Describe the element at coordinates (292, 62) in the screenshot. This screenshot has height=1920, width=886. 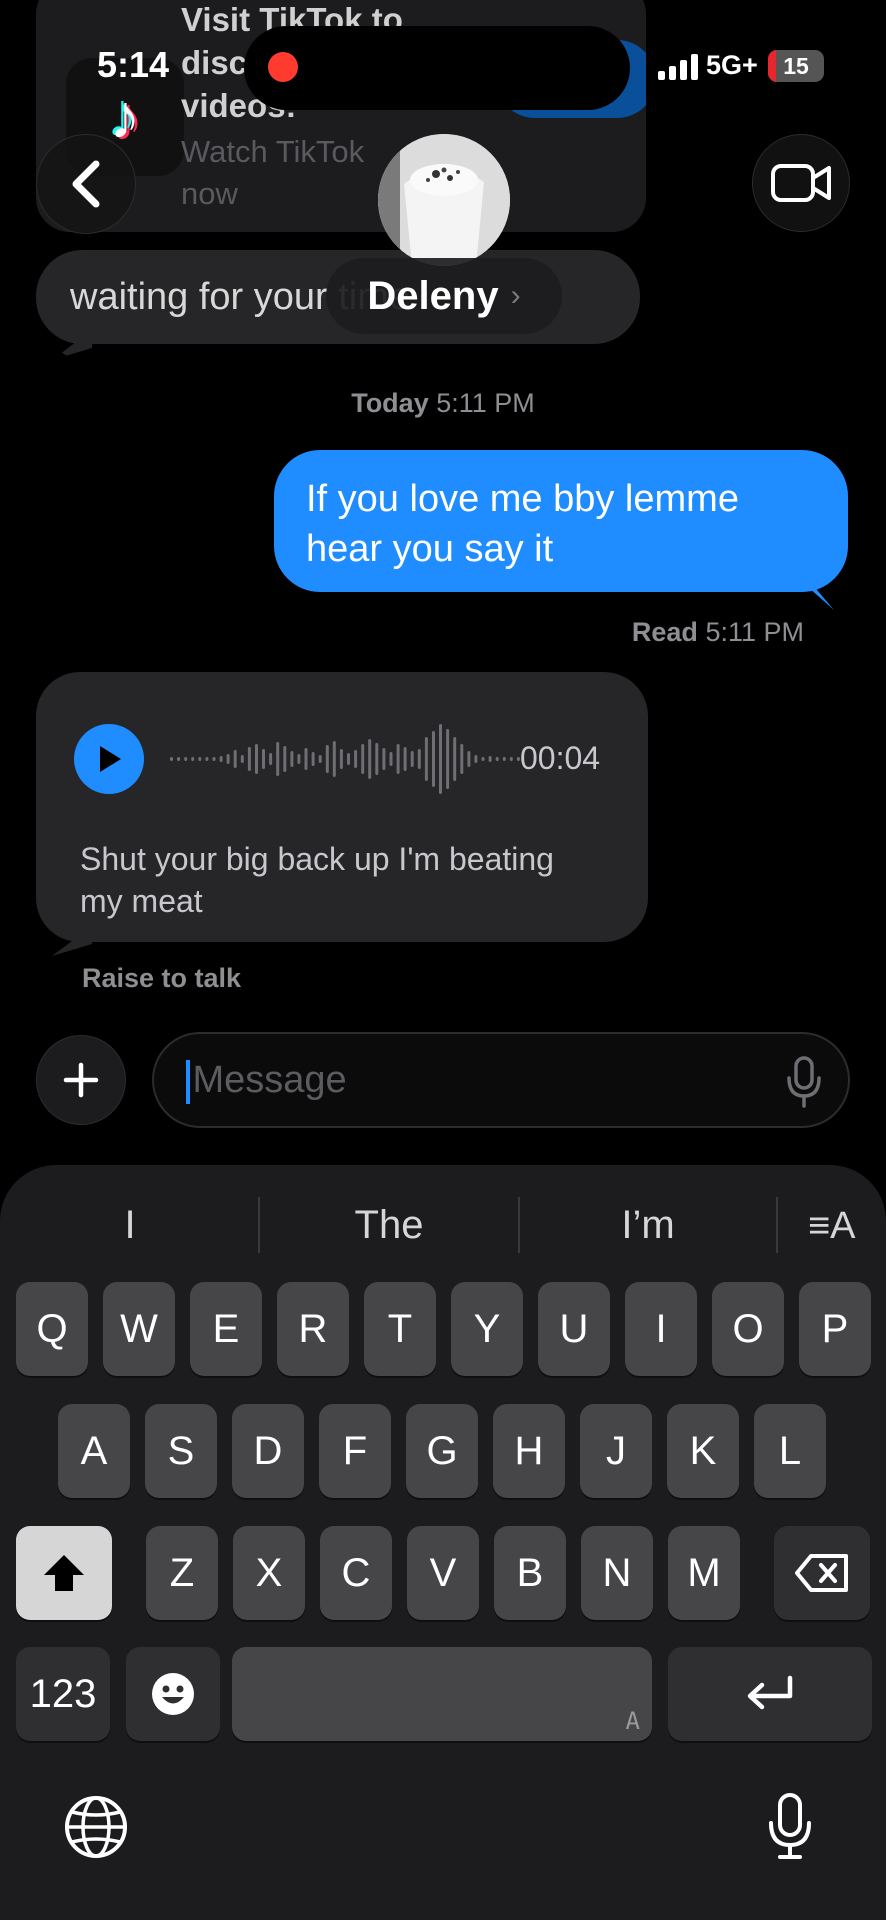
I see `tiktok-card-title: Visit TikTok to discover videos!` at that location.